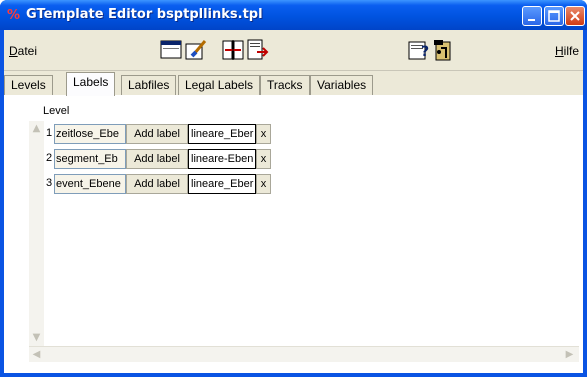  What do you see at coordinates (36, 354) in the screenshot?
I see `scroll-left-arrow-icon: ◀` at bounding box center [36, 354].